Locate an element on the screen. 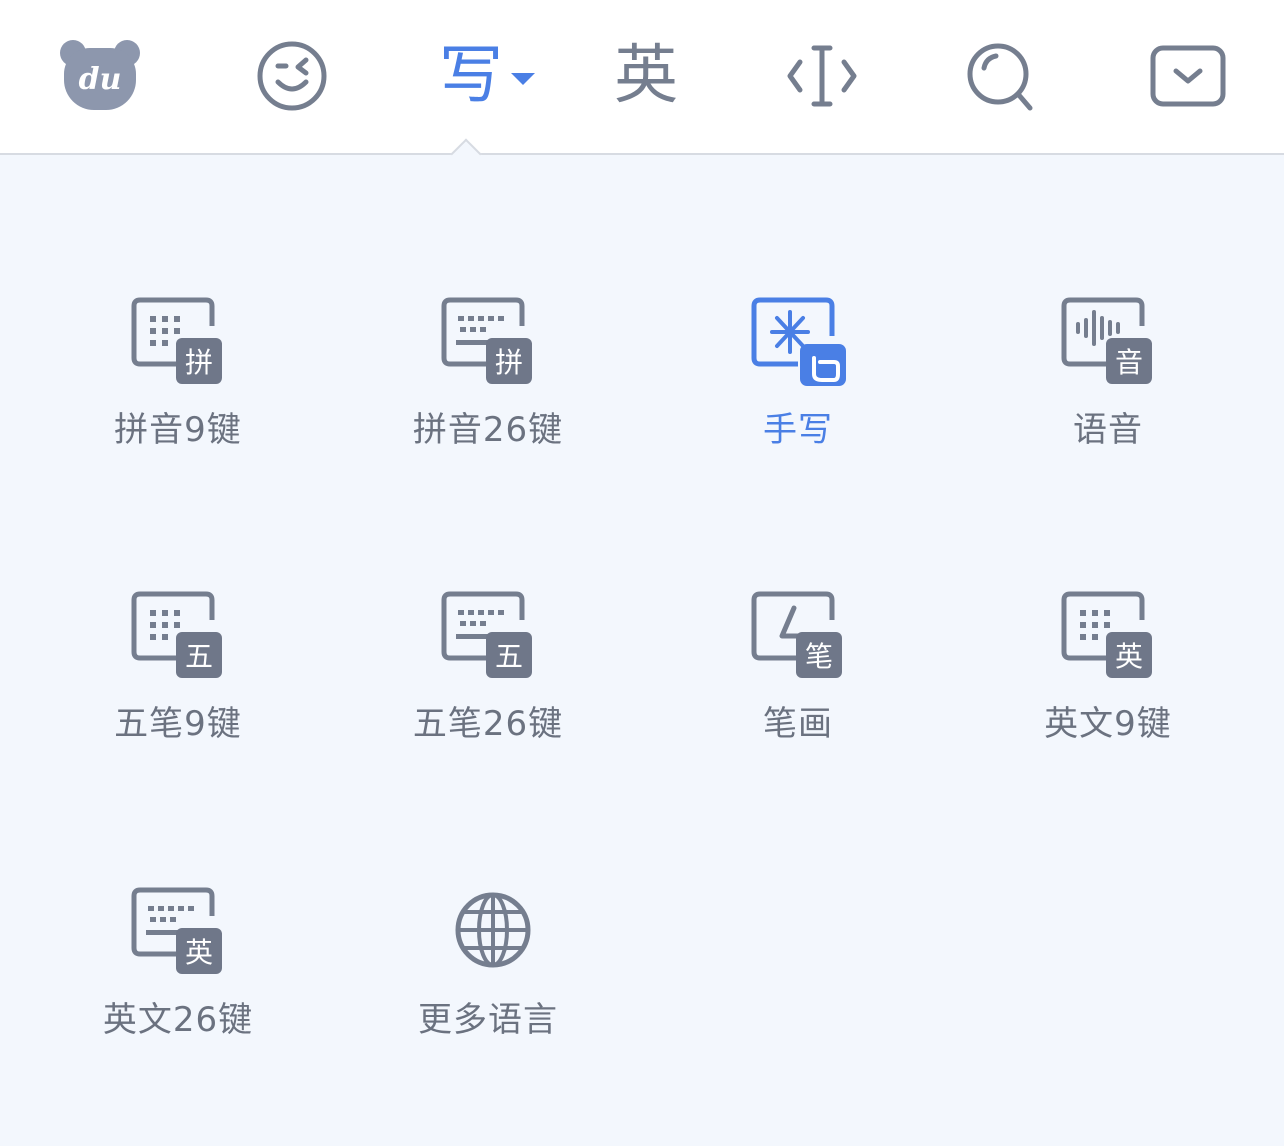 The height and width of the screenshot is (1146, 1284). winking-face-icon is located at coordinates (292, 76).